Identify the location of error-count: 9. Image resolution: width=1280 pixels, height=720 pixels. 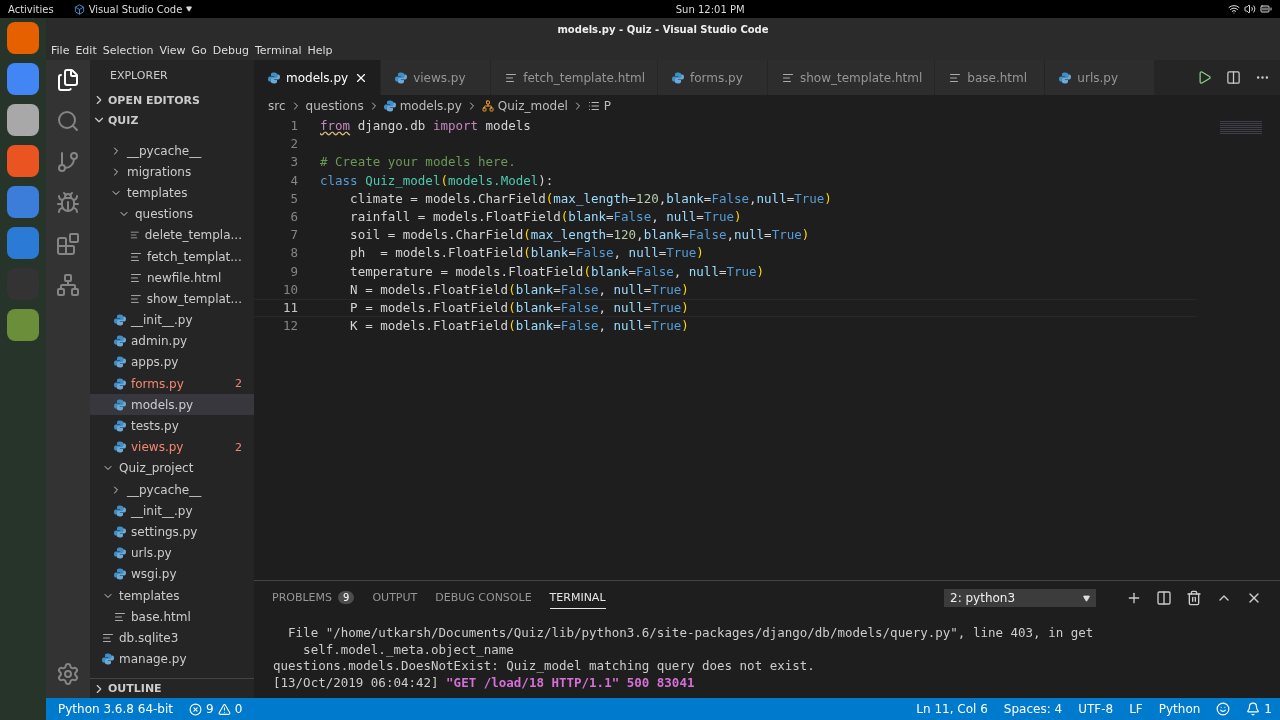
(210, 709).